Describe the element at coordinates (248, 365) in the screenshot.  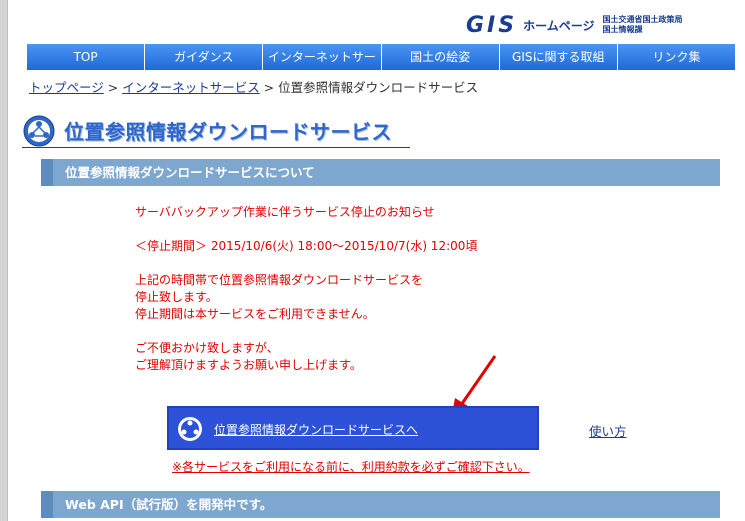
I see `notice-line: ご理解頂けますようお願い申し上げます。` at that location.